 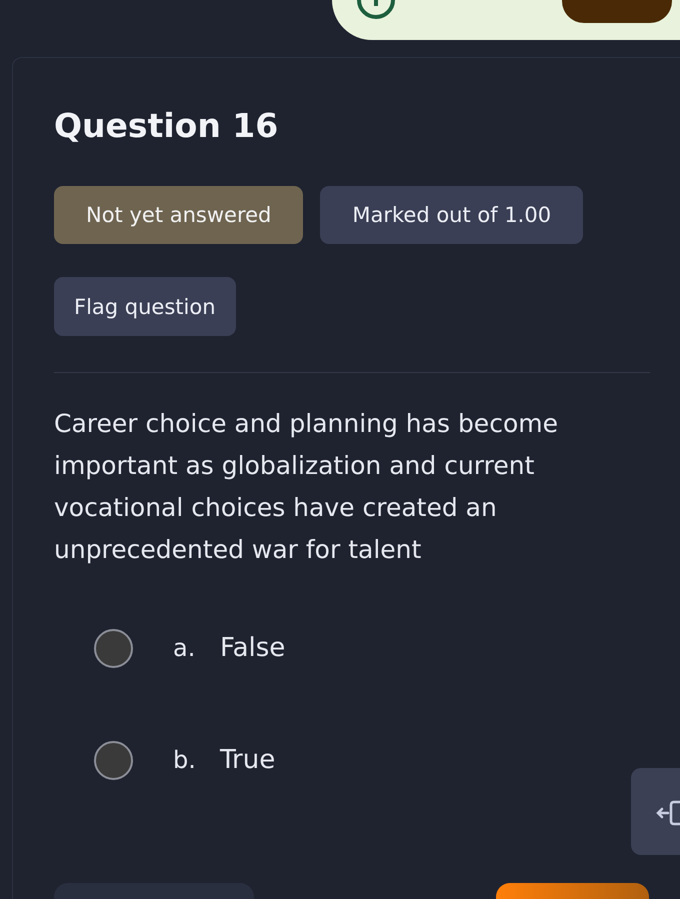 What do you see at coordinates (306, 487) in the screenshot?
I see `question-text: Career choice and planning has become important as globalization and current vocational choices have created an unprecedented war for talent` at bounding box center [306, 487].